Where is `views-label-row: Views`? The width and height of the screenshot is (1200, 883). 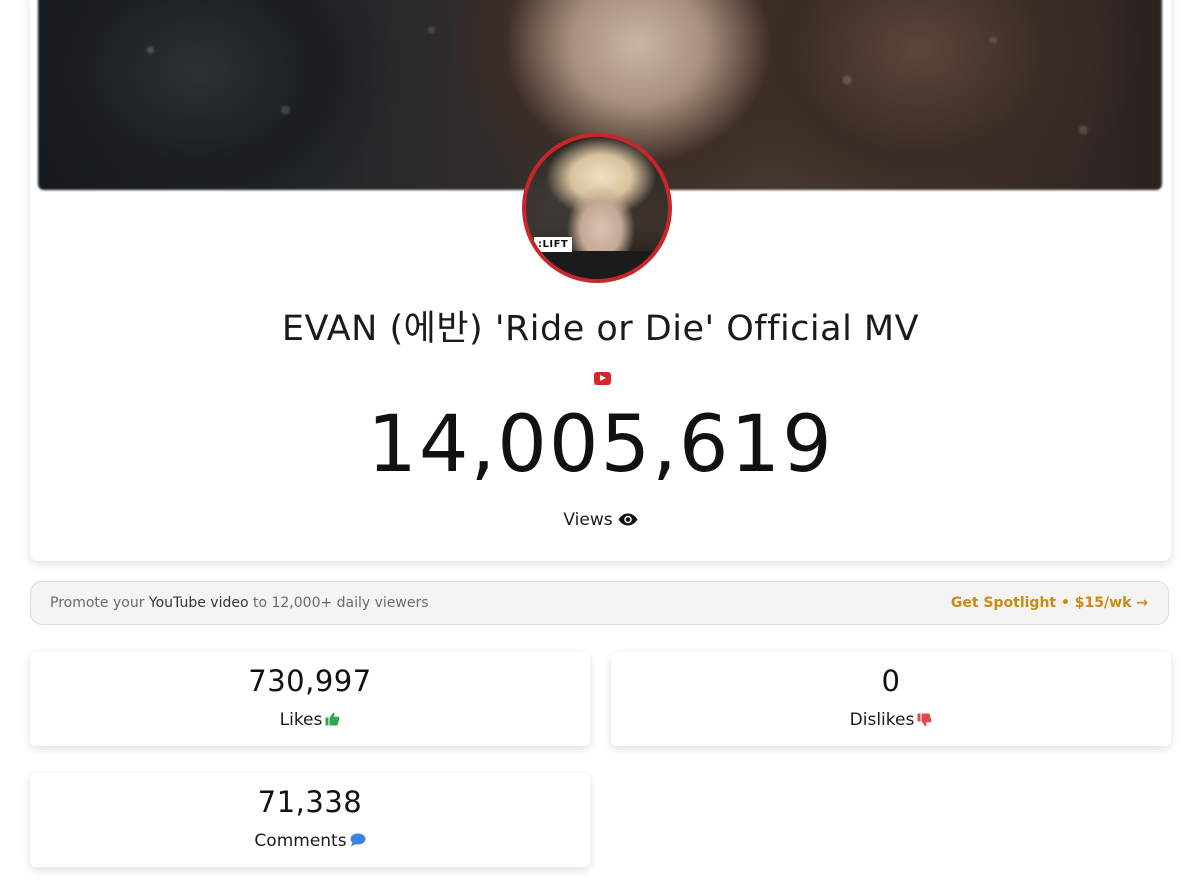 views-label-row: Views is located at coordinates (600, 520).